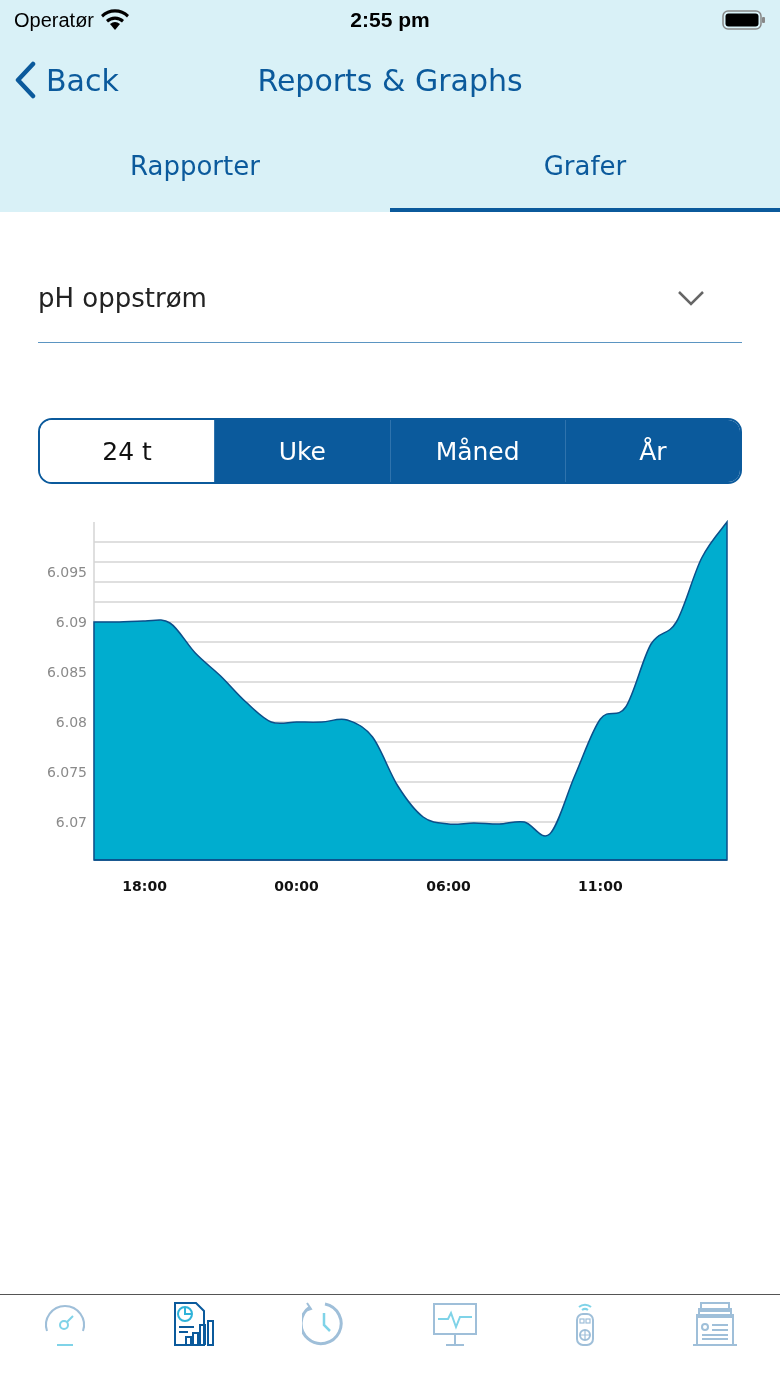 This screenshot has height=1387, width=780. What do you see at coordinates (66, 80) in the screenshot?
I see `back-button: Back` at bounding box center [66, 80].